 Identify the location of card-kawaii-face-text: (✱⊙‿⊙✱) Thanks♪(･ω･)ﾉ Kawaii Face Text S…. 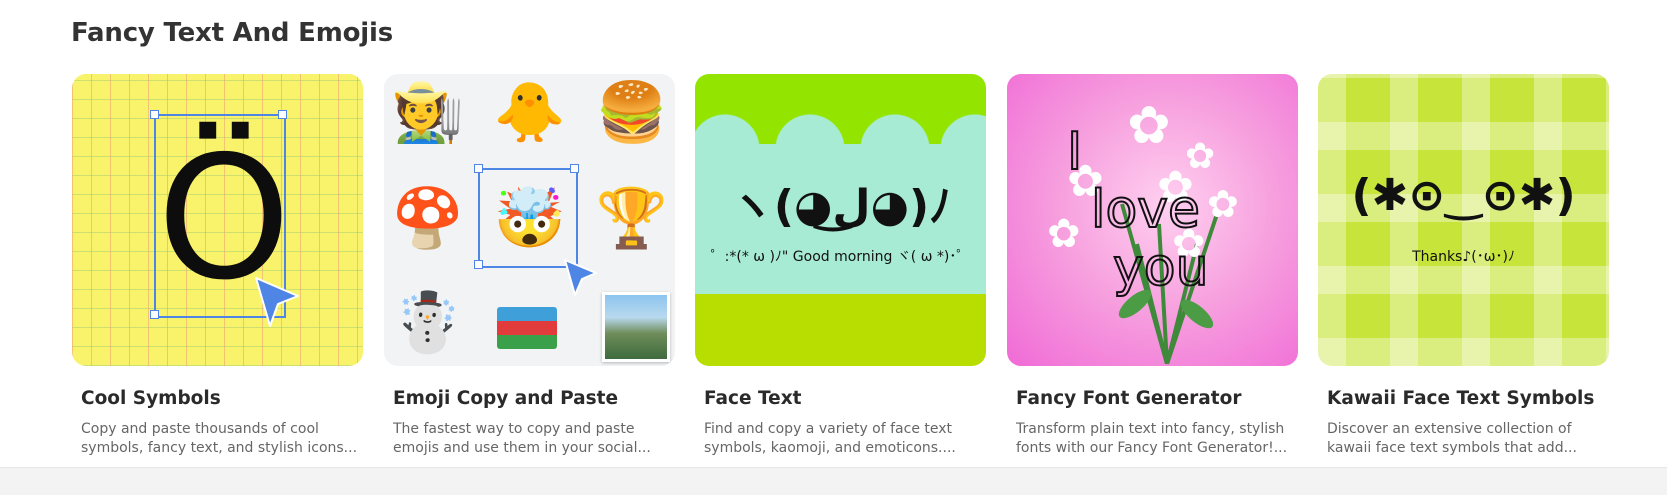
(1463, 265).